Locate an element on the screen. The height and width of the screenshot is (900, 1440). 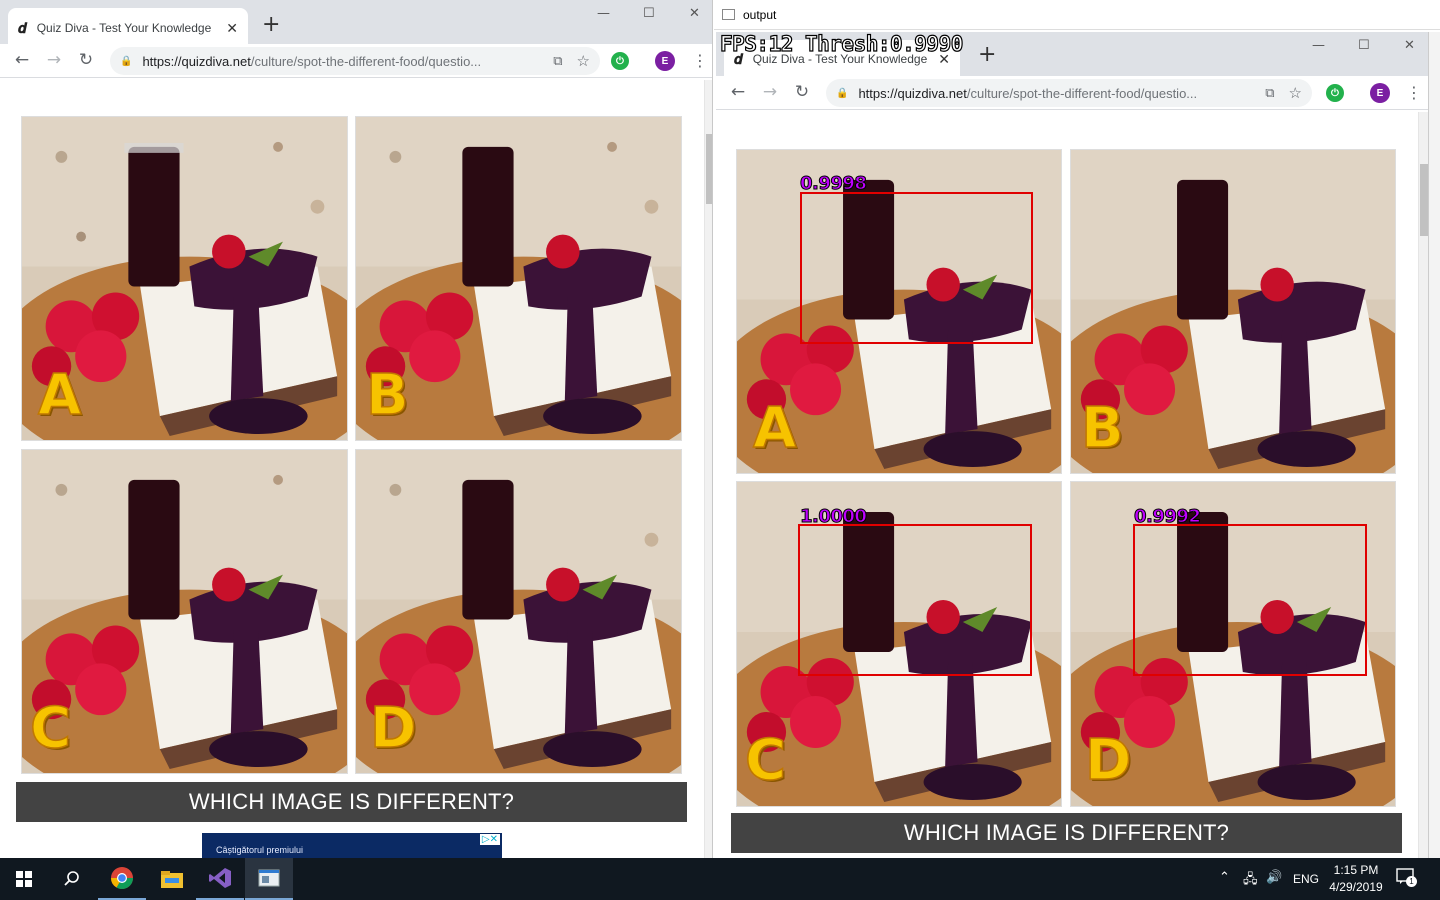
detection-score-d: 0.9992 is located at coordinates (1167, 517).